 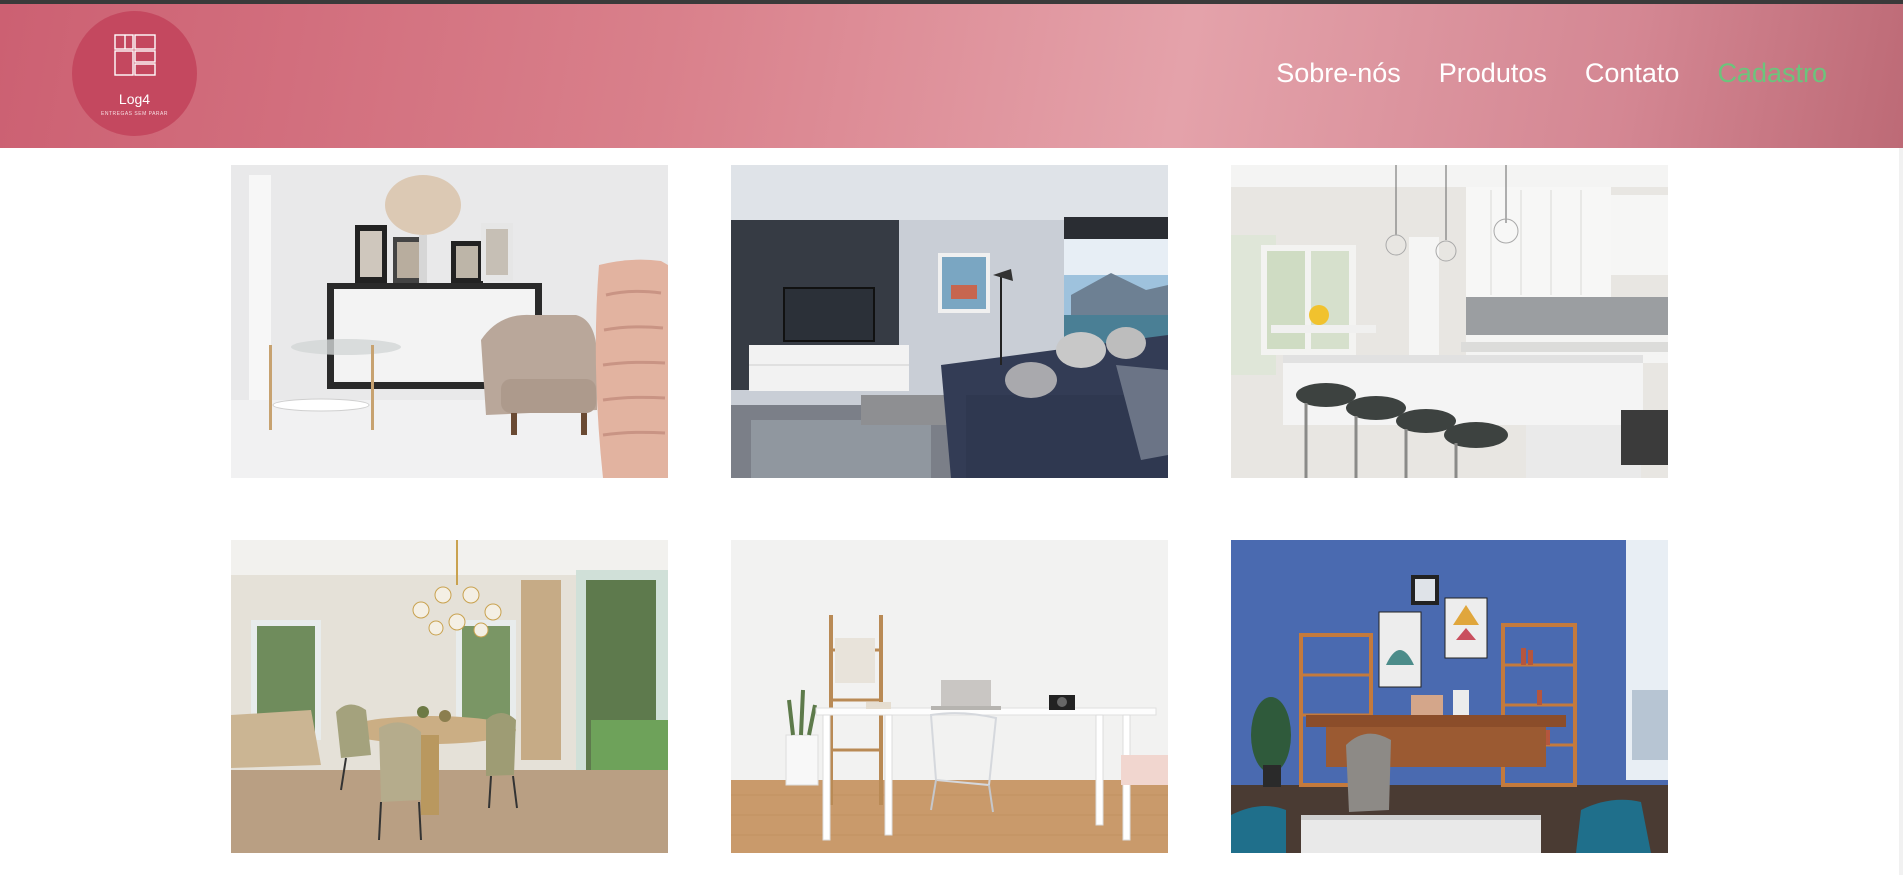 What do you see at coordinates (1551, 73) in the screenshot?
I see `main-nav: Sobre-nós Produtos Contato Cadastro` at bounding box center [1551, 73].